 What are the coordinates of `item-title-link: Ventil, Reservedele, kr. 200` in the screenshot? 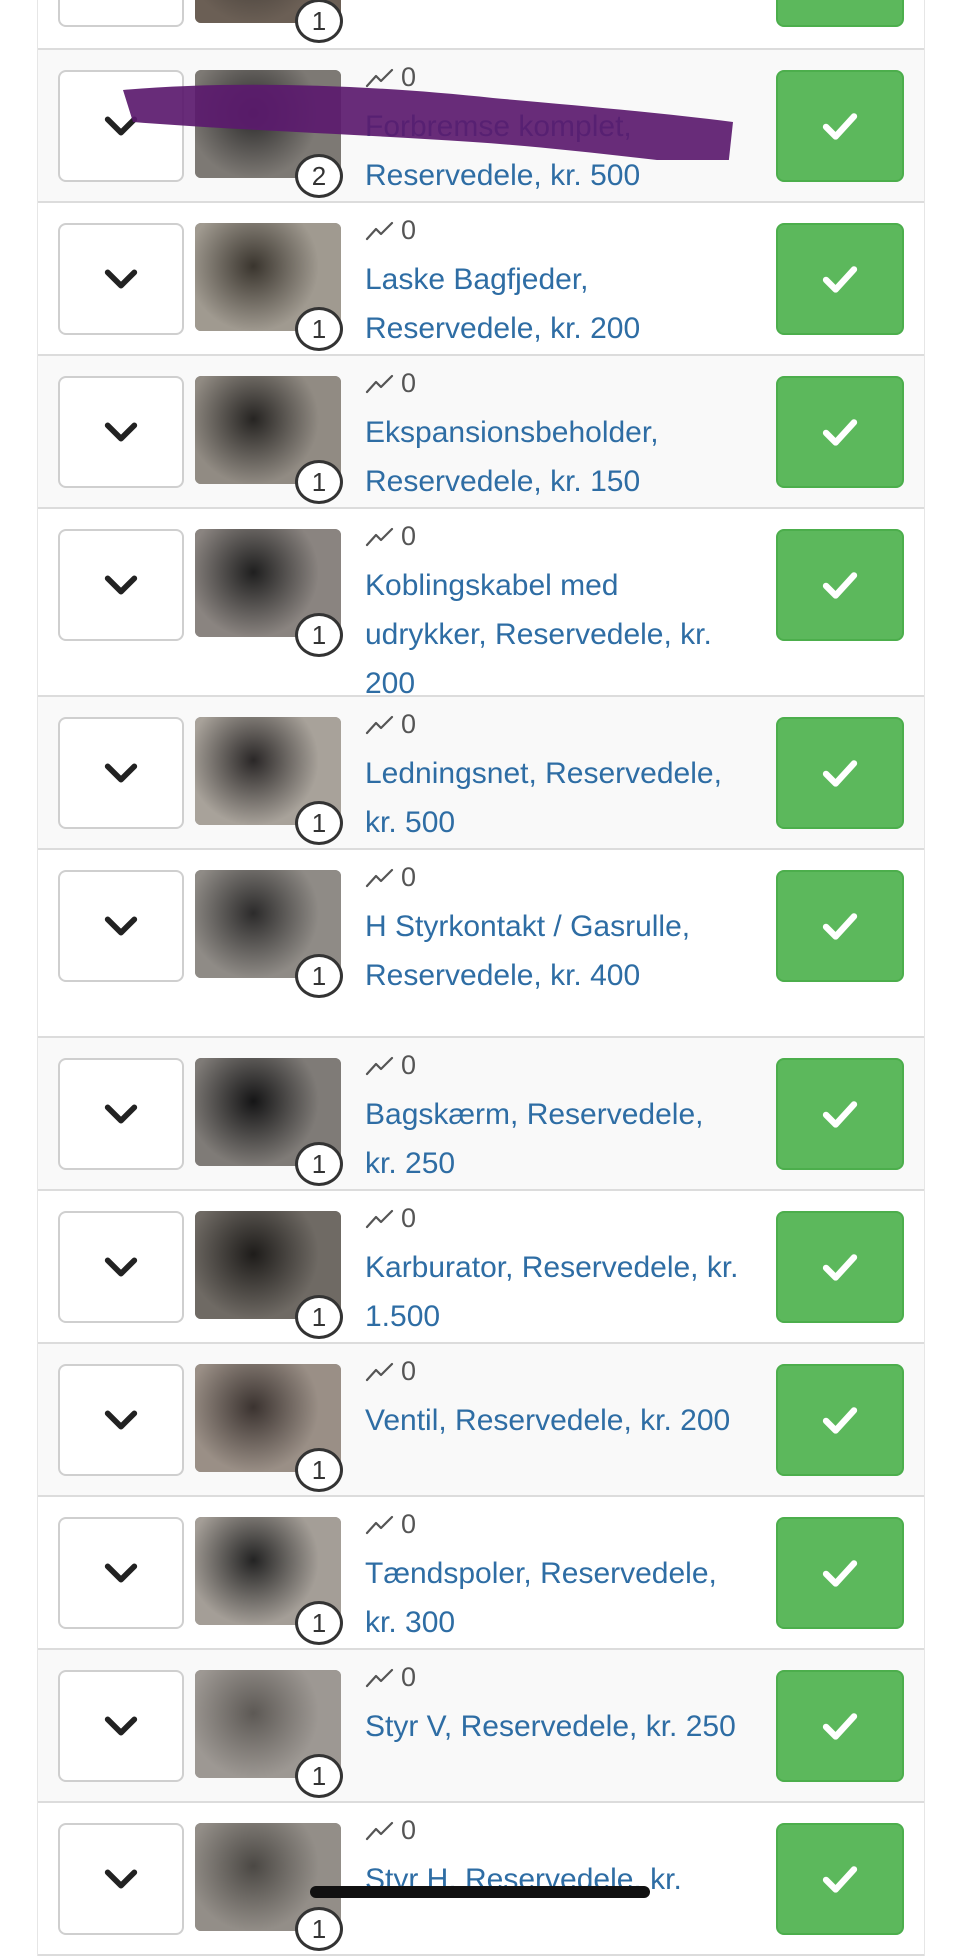 It's located at (552, 1420).